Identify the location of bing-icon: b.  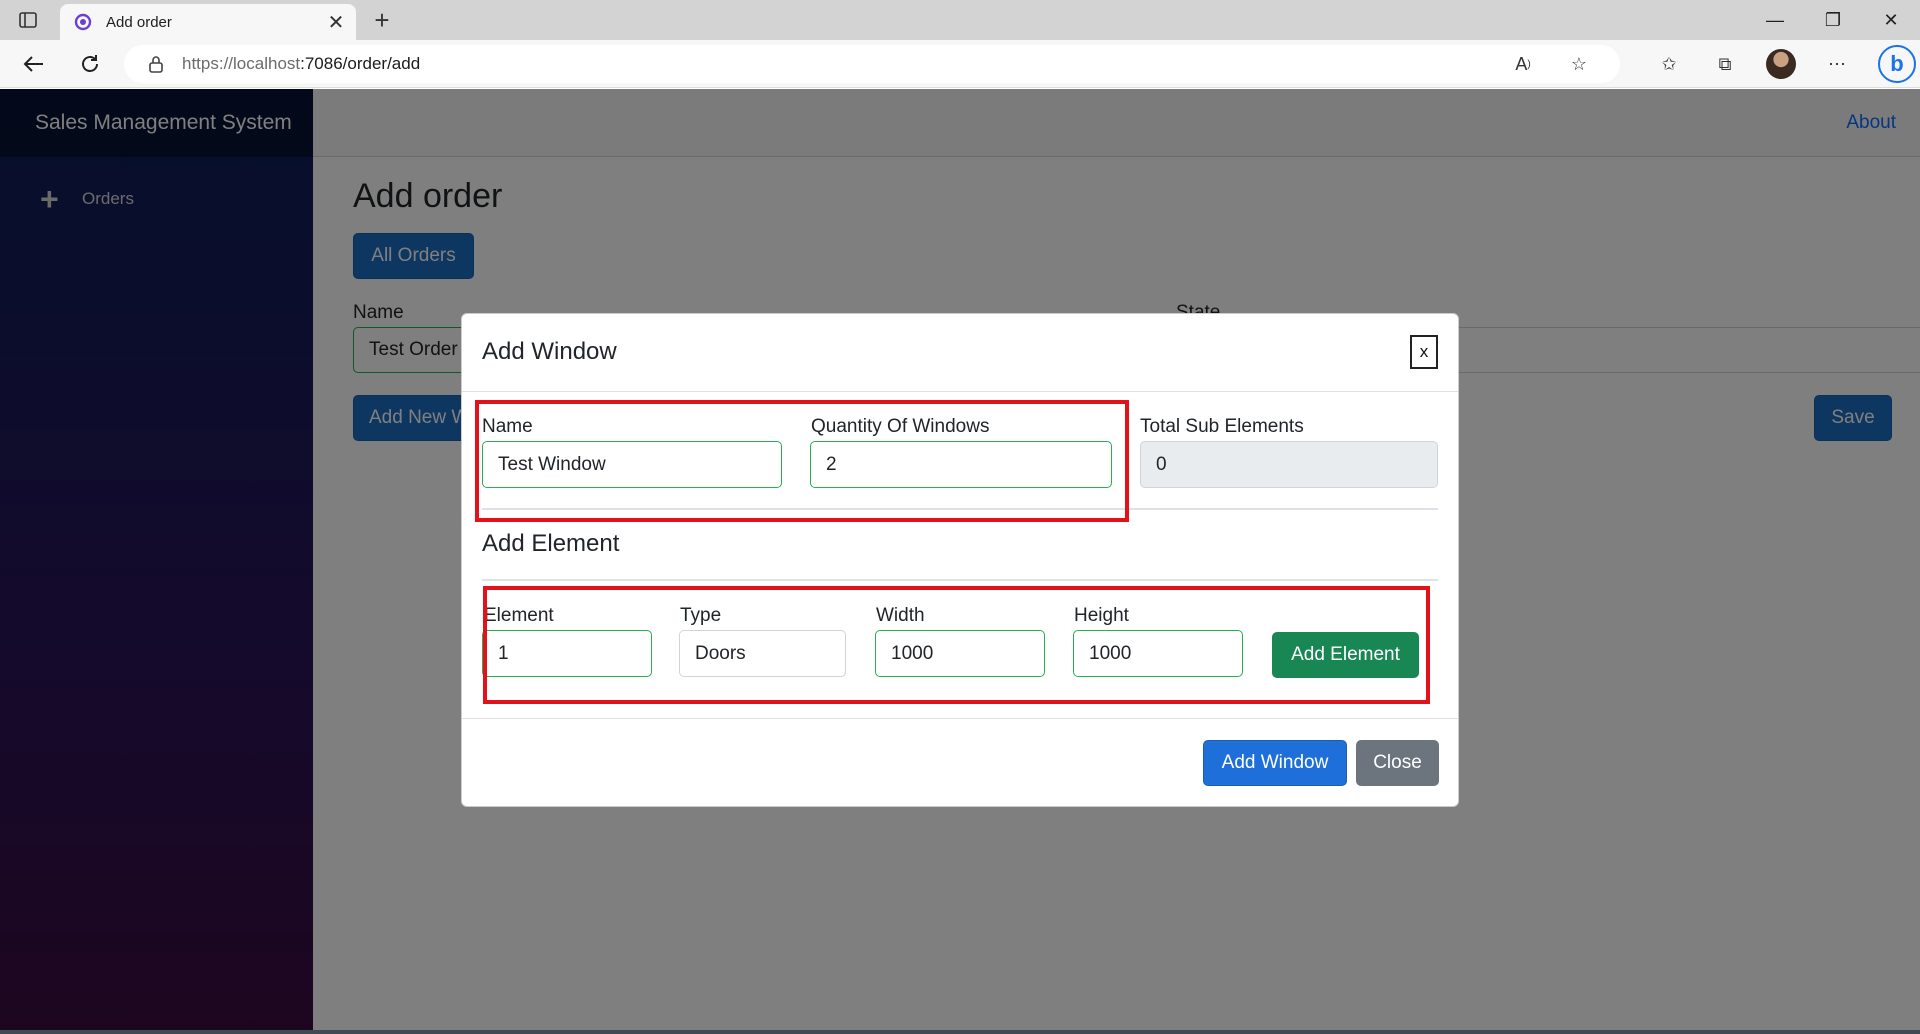
(1897, 64).